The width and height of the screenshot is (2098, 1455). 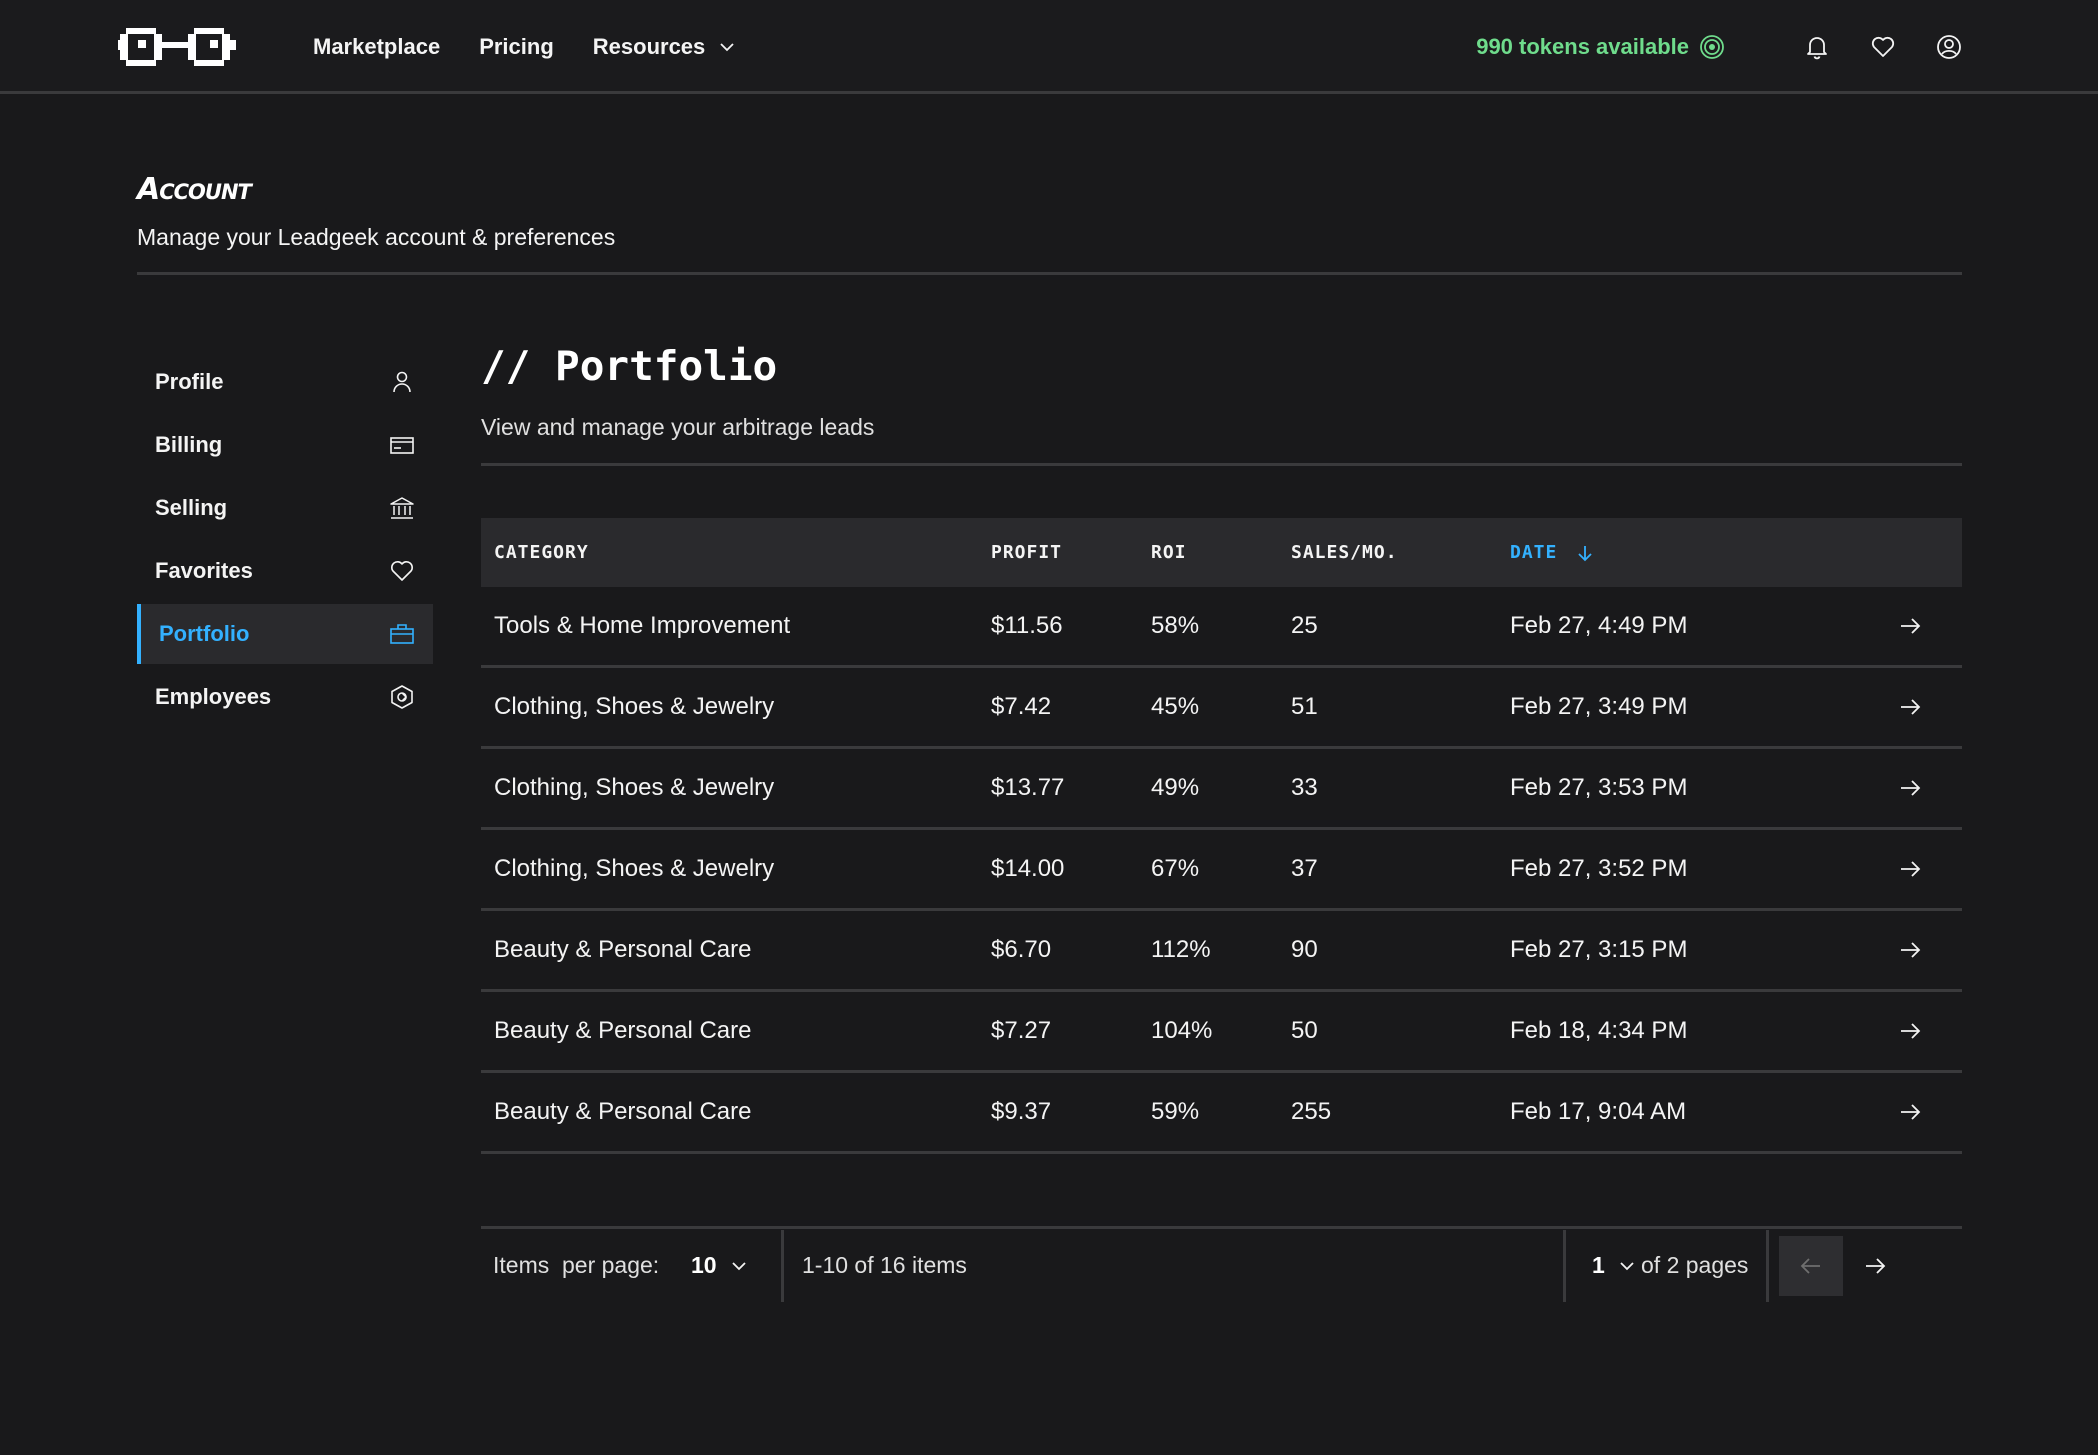 I want to click on cell-roi: 59%, so click(x=1175, y=1111).